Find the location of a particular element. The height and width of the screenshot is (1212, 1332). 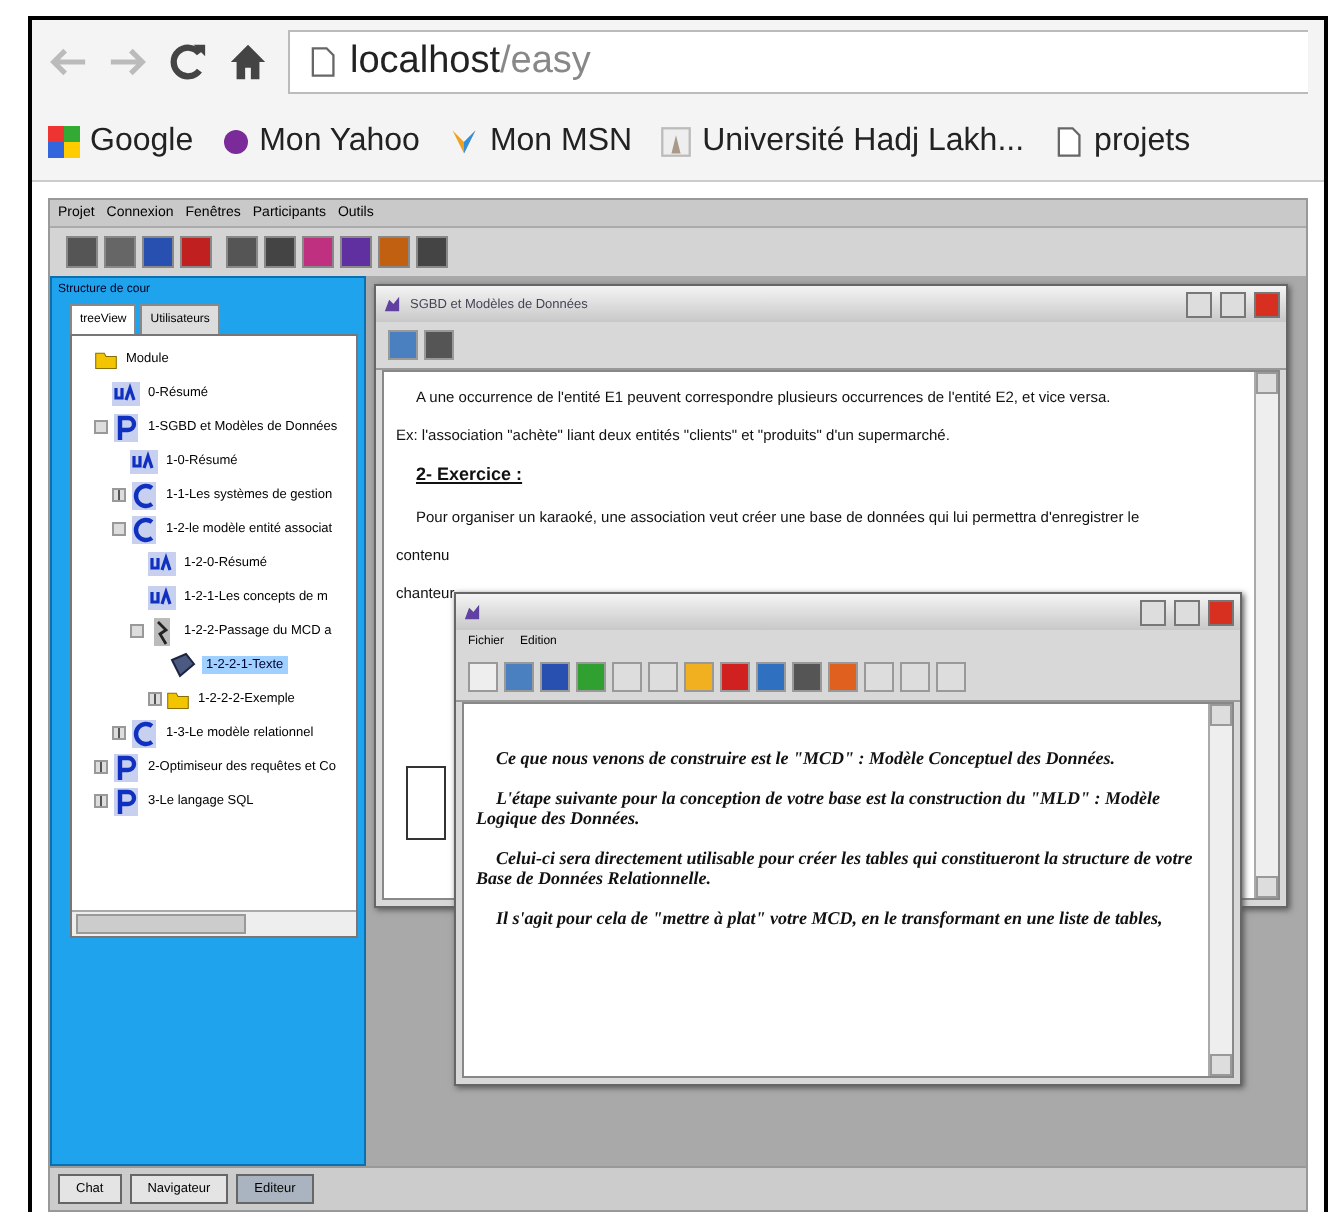

bookmark: Mon MSN is located at coordinates (540, 142).